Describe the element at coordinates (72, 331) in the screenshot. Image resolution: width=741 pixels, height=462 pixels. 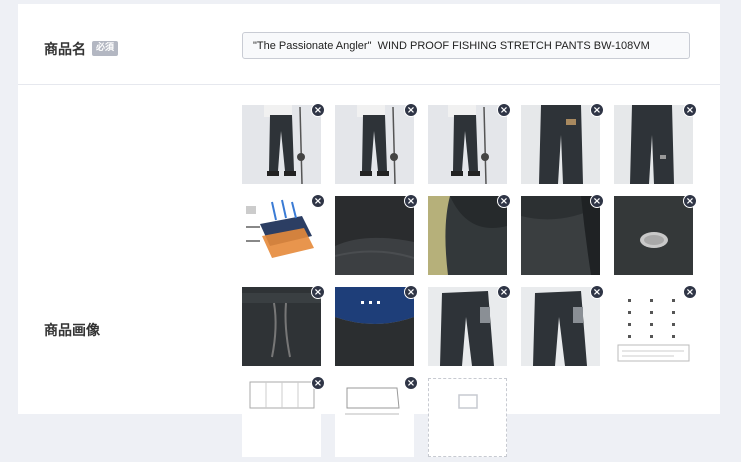
I see `product-images-label: 商品画像` at that location.